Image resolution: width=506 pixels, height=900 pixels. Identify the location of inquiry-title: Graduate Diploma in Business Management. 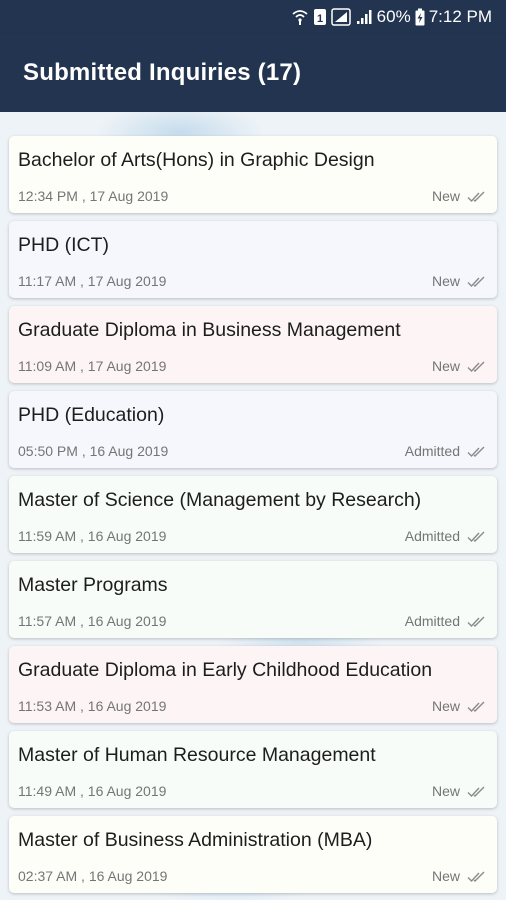
(209, 330).